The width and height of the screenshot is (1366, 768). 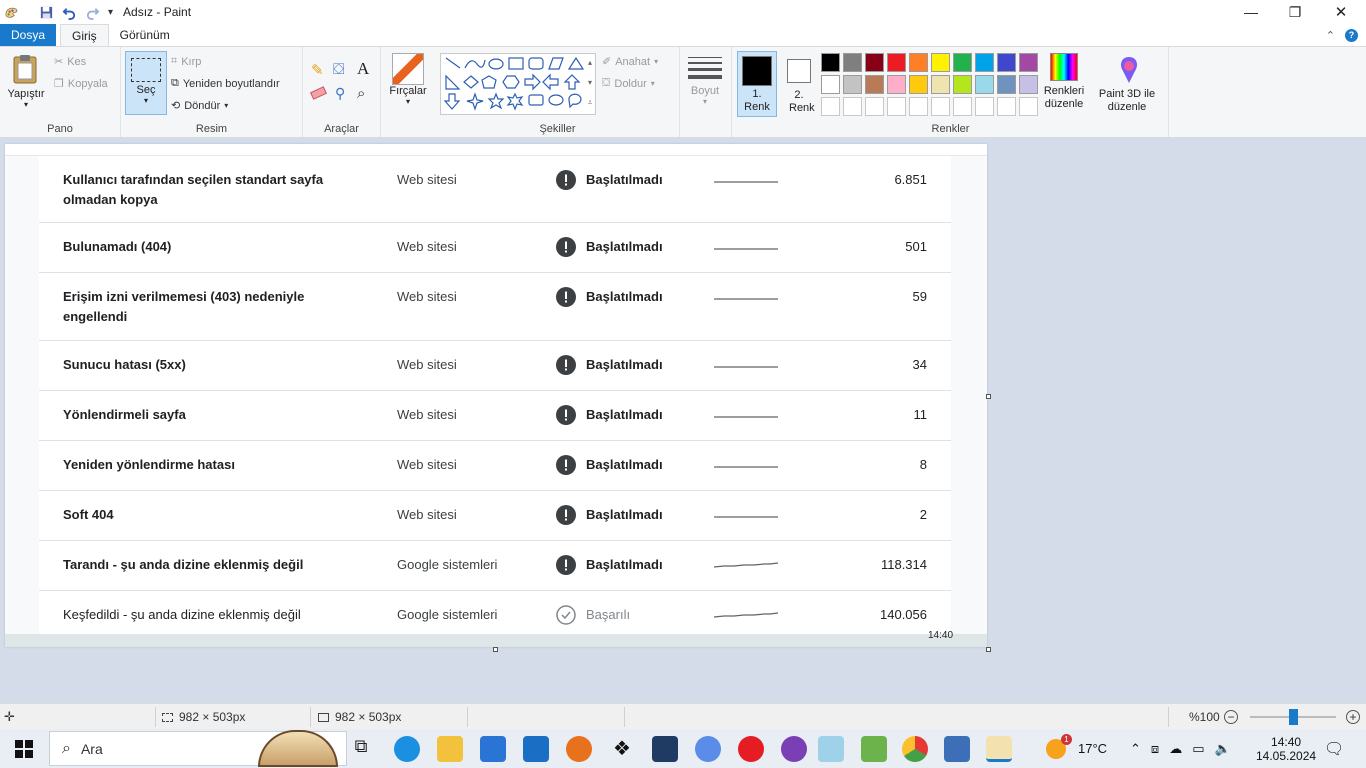 What do you see at coordinates (622, 749) in the screenshot?
I see `dropbox-icon: ❖` at bounding box center [622, 749].